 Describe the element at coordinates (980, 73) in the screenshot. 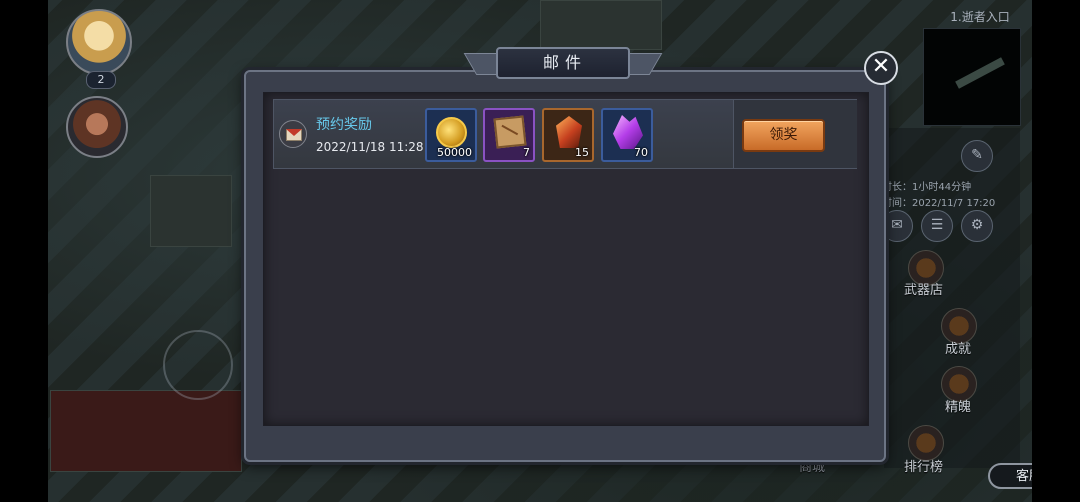

I see `minimap-path` at that location.